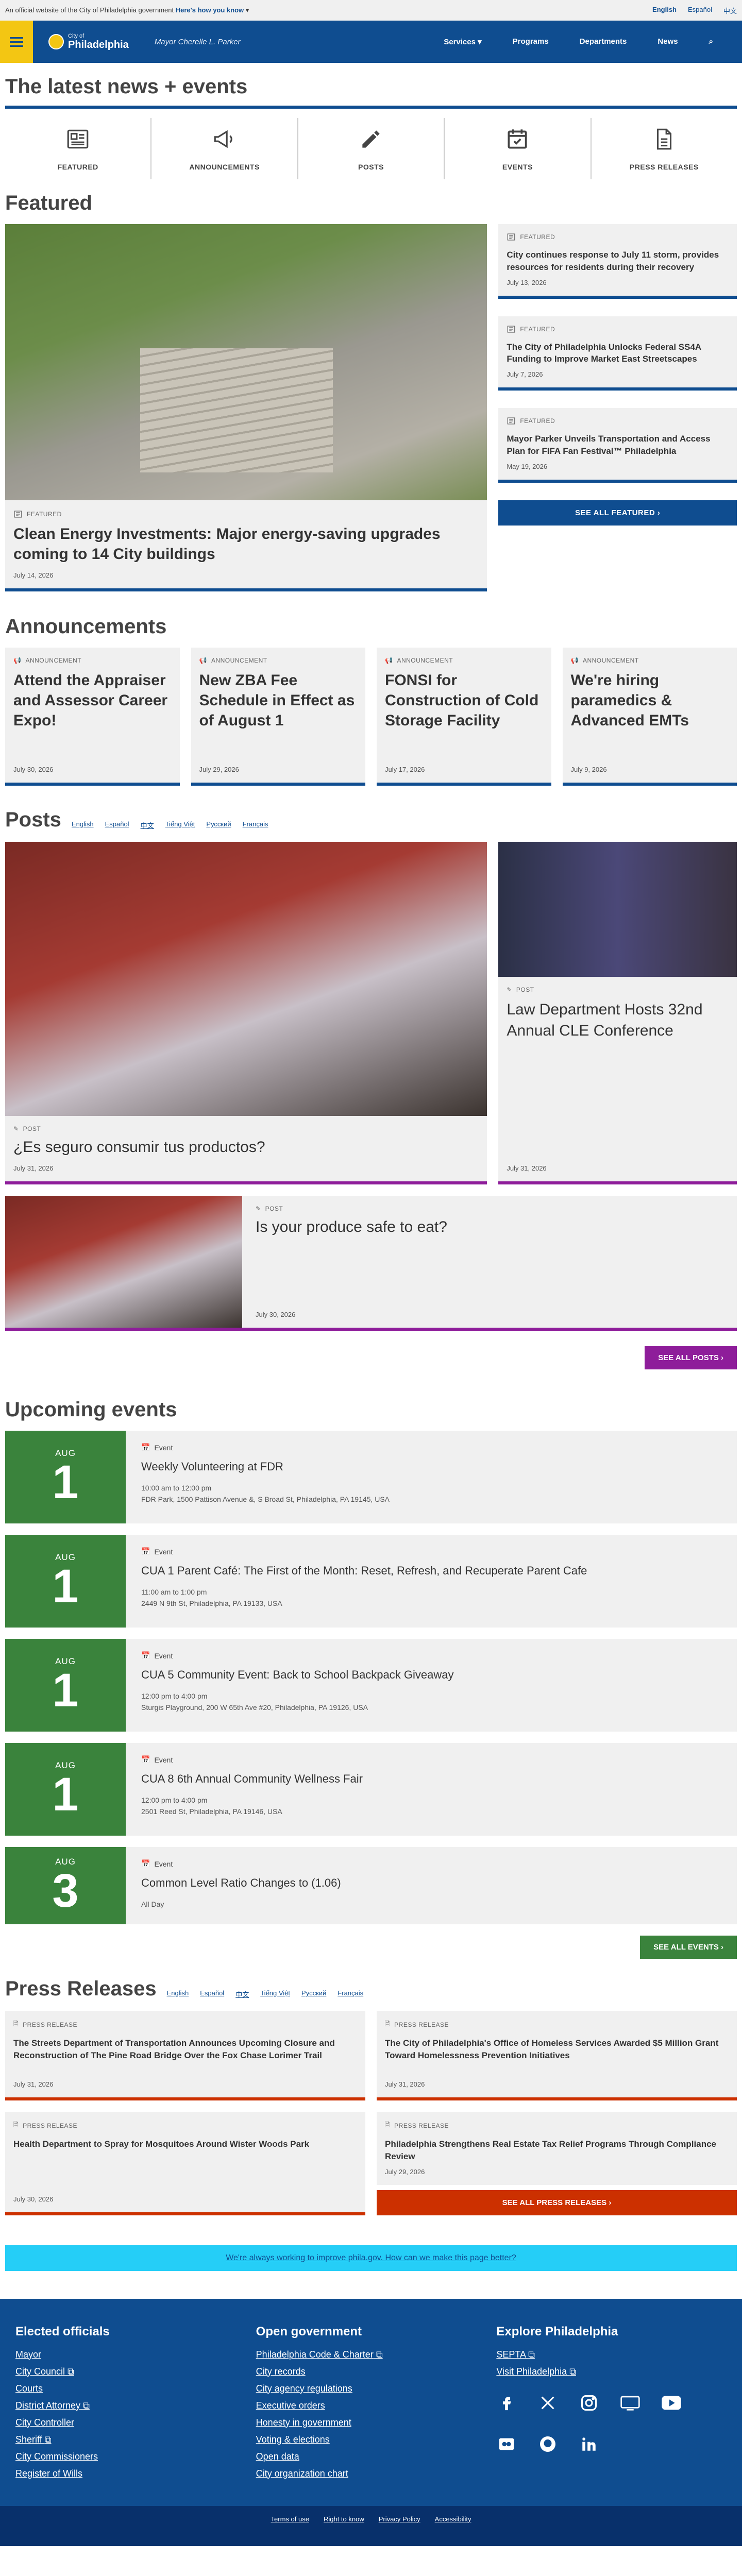 The width and height of the screenshot is (742, 2576). Describe the element at coordinates (374, 2473) in the screenshot. I see `footer-link: City organization chart` at that location.